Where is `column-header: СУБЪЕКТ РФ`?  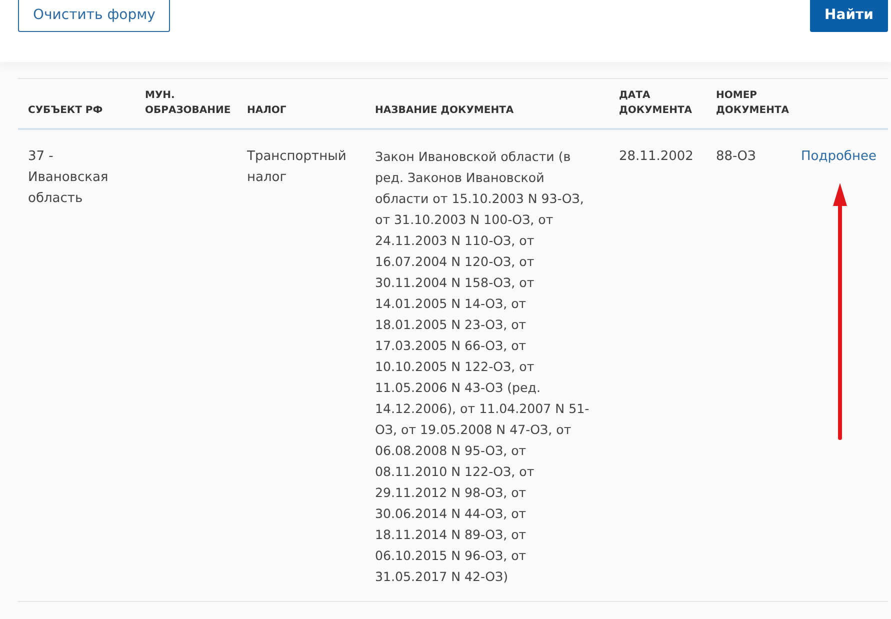 column-header: СУБЪЕКТ РФ is located at coordinates (65, 110).